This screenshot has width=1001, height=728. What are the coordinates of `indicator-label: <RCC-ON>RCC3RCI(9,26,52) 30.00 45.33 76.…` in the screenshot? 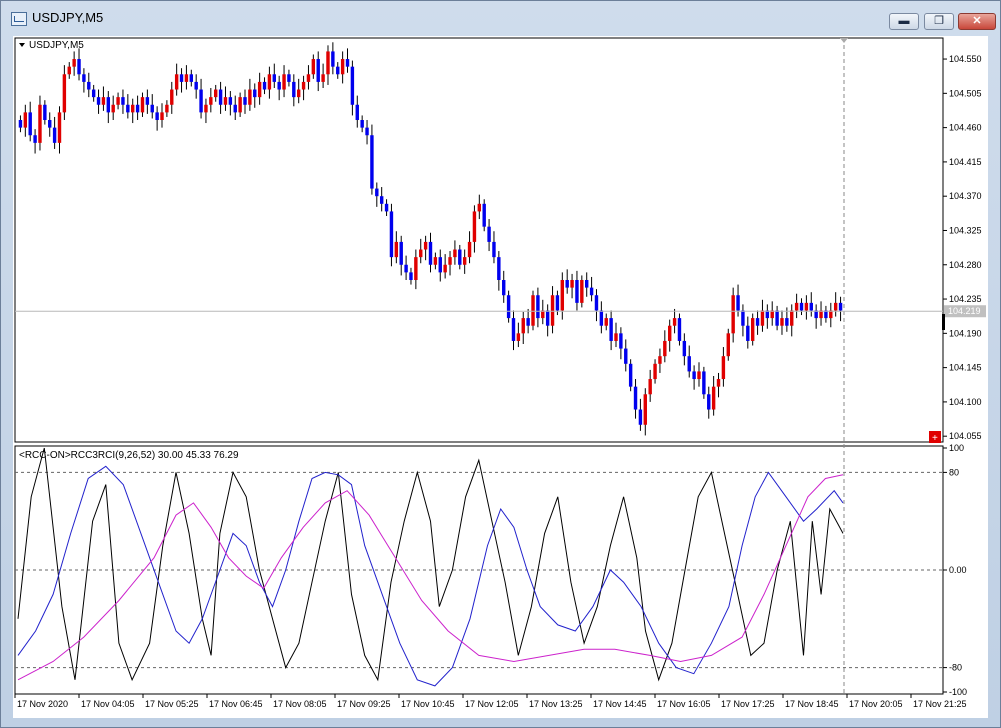 It's located at (129, 455).